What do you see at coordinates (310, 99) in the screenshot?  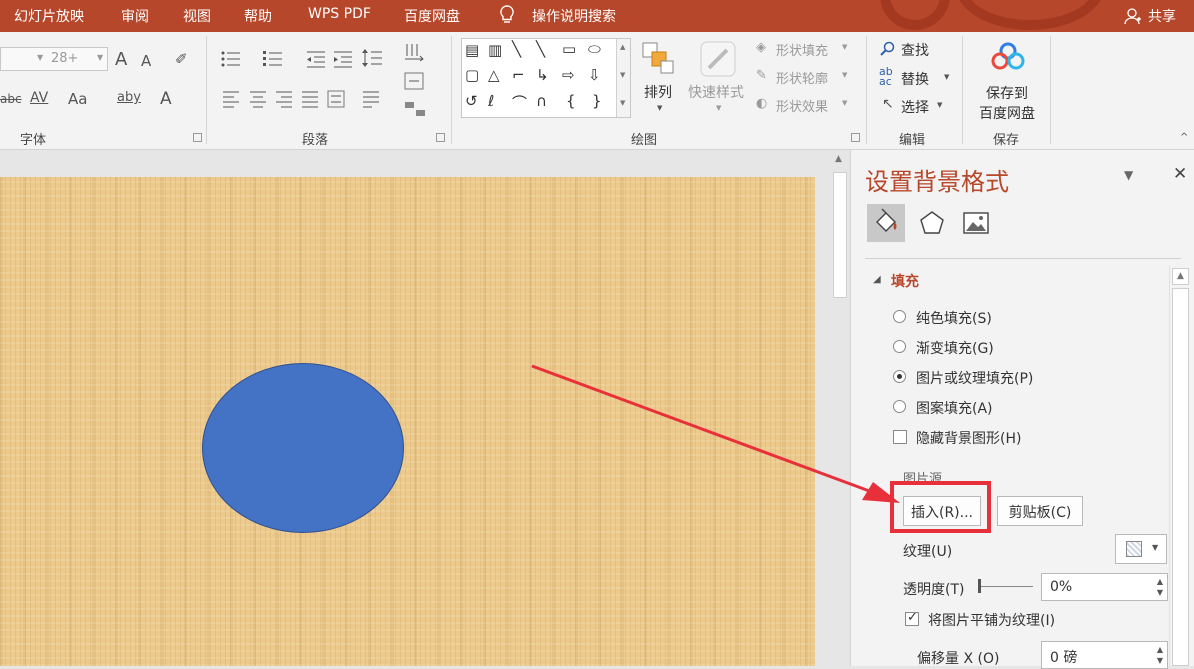 I see `justify-icon` at bounding box center [310, 99].